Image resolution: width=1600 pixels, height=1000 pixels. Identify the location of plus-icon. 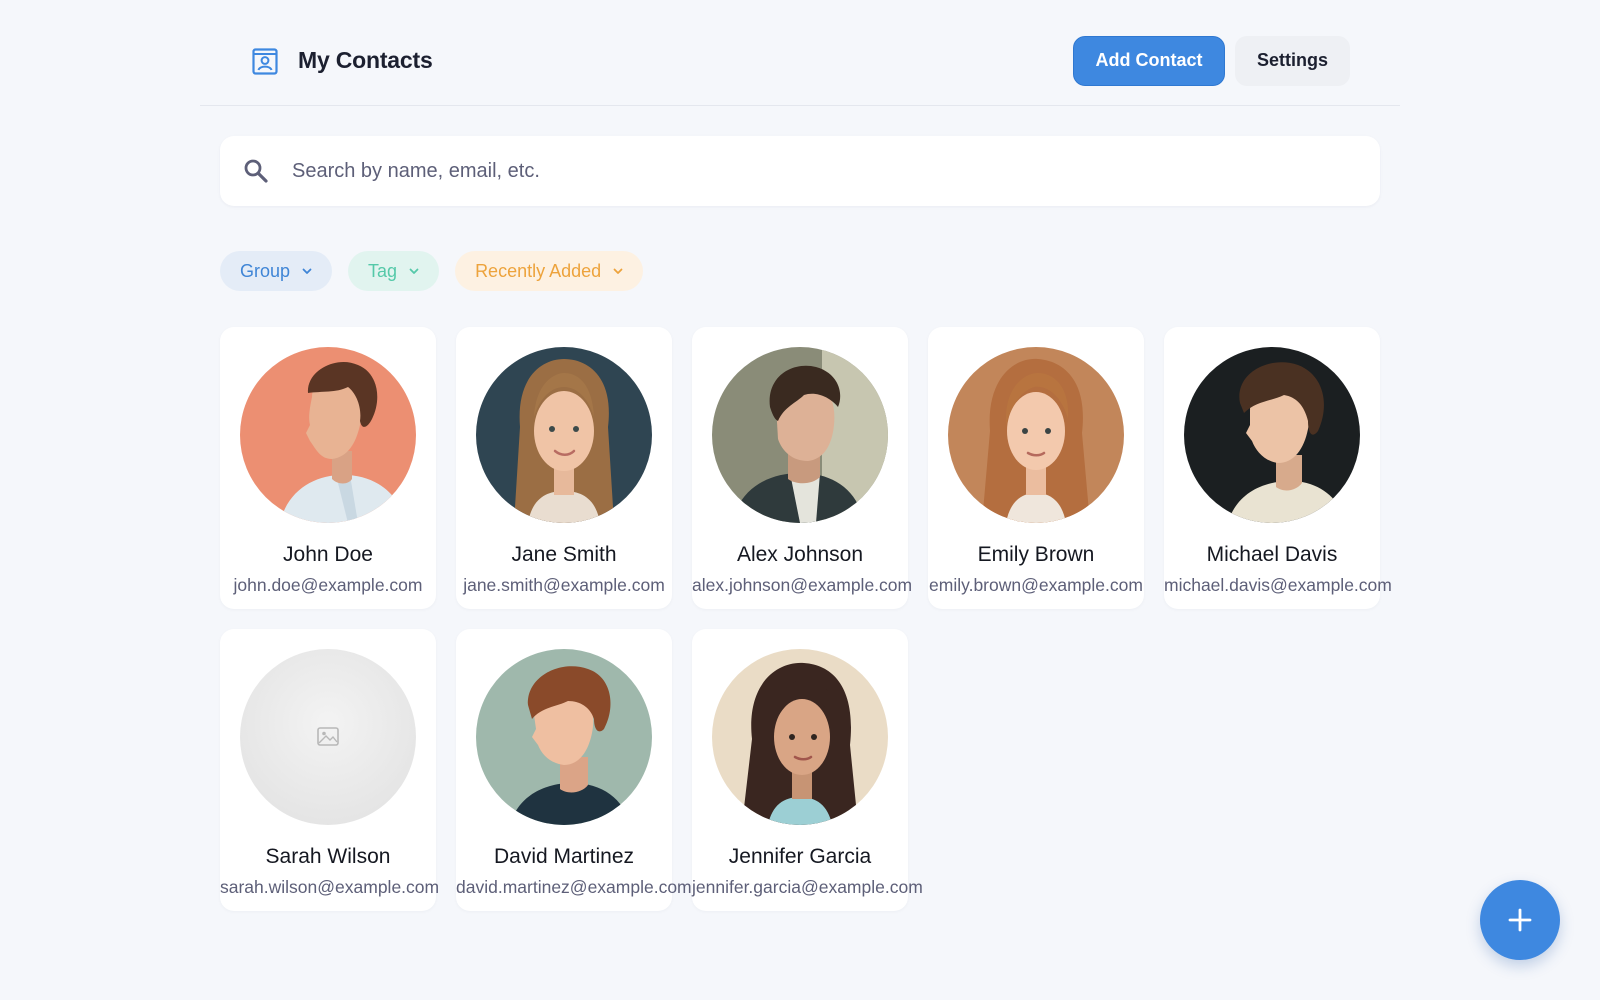
(1520, 920).